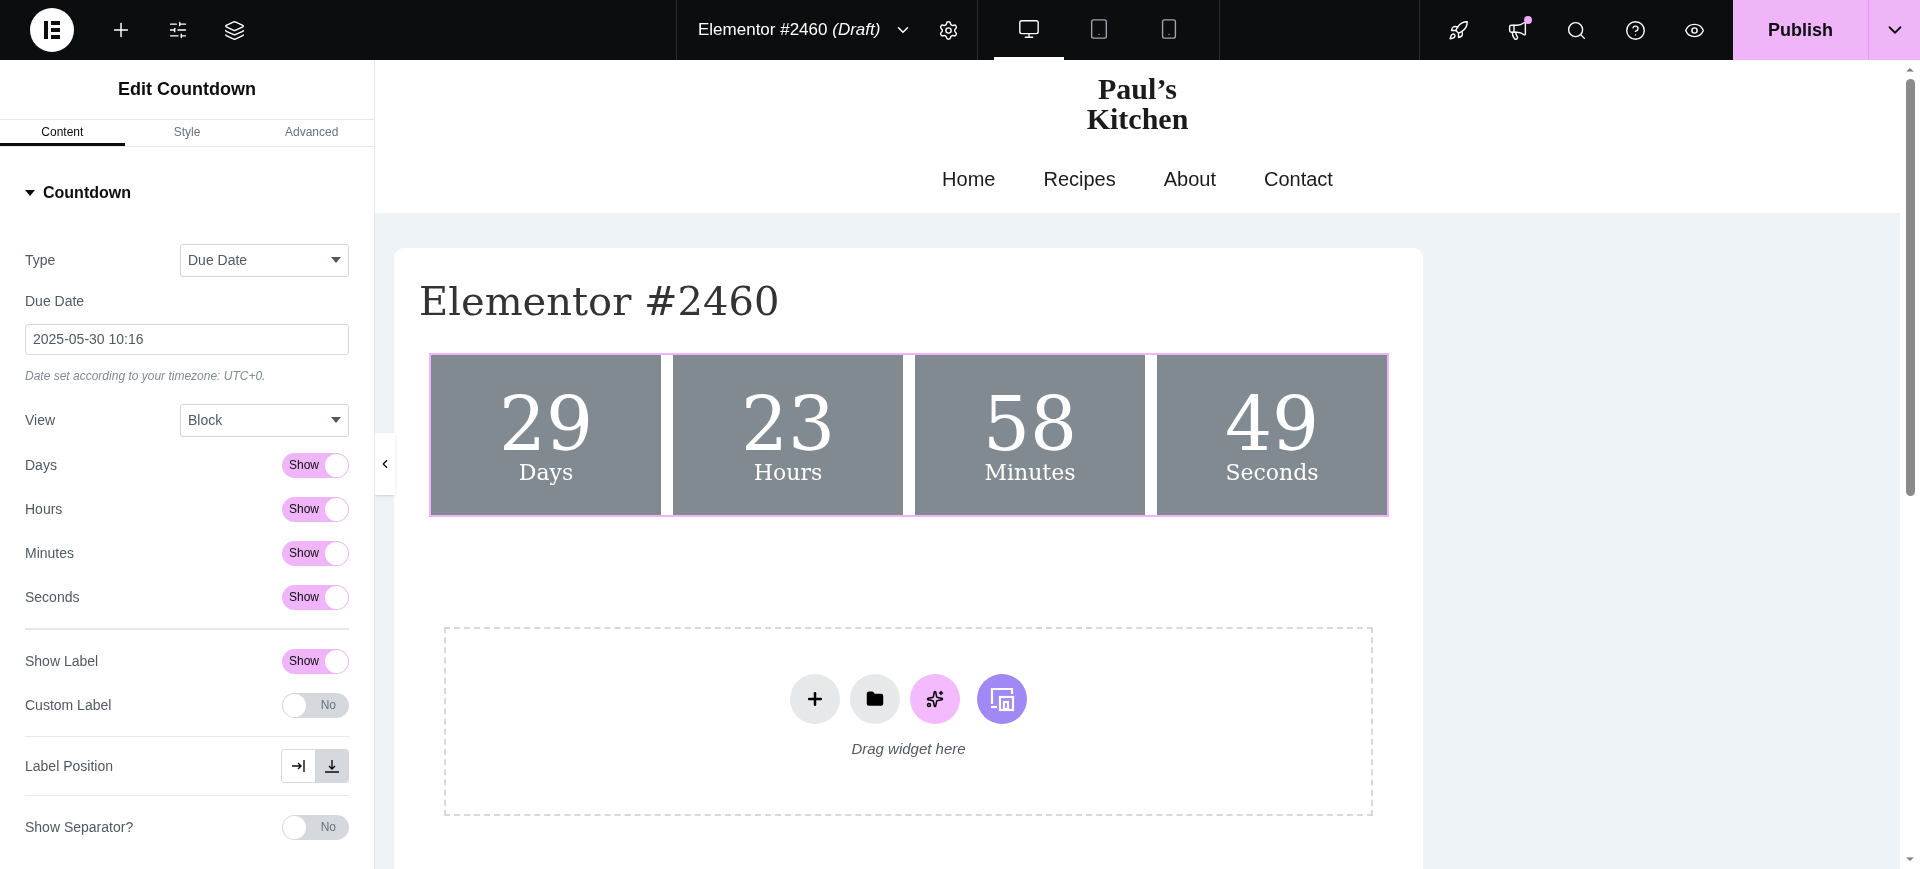 Image resolution: width=1920 pixels, height=869 pixels. I want to click on section-header: Countdown, so click(78, 193).